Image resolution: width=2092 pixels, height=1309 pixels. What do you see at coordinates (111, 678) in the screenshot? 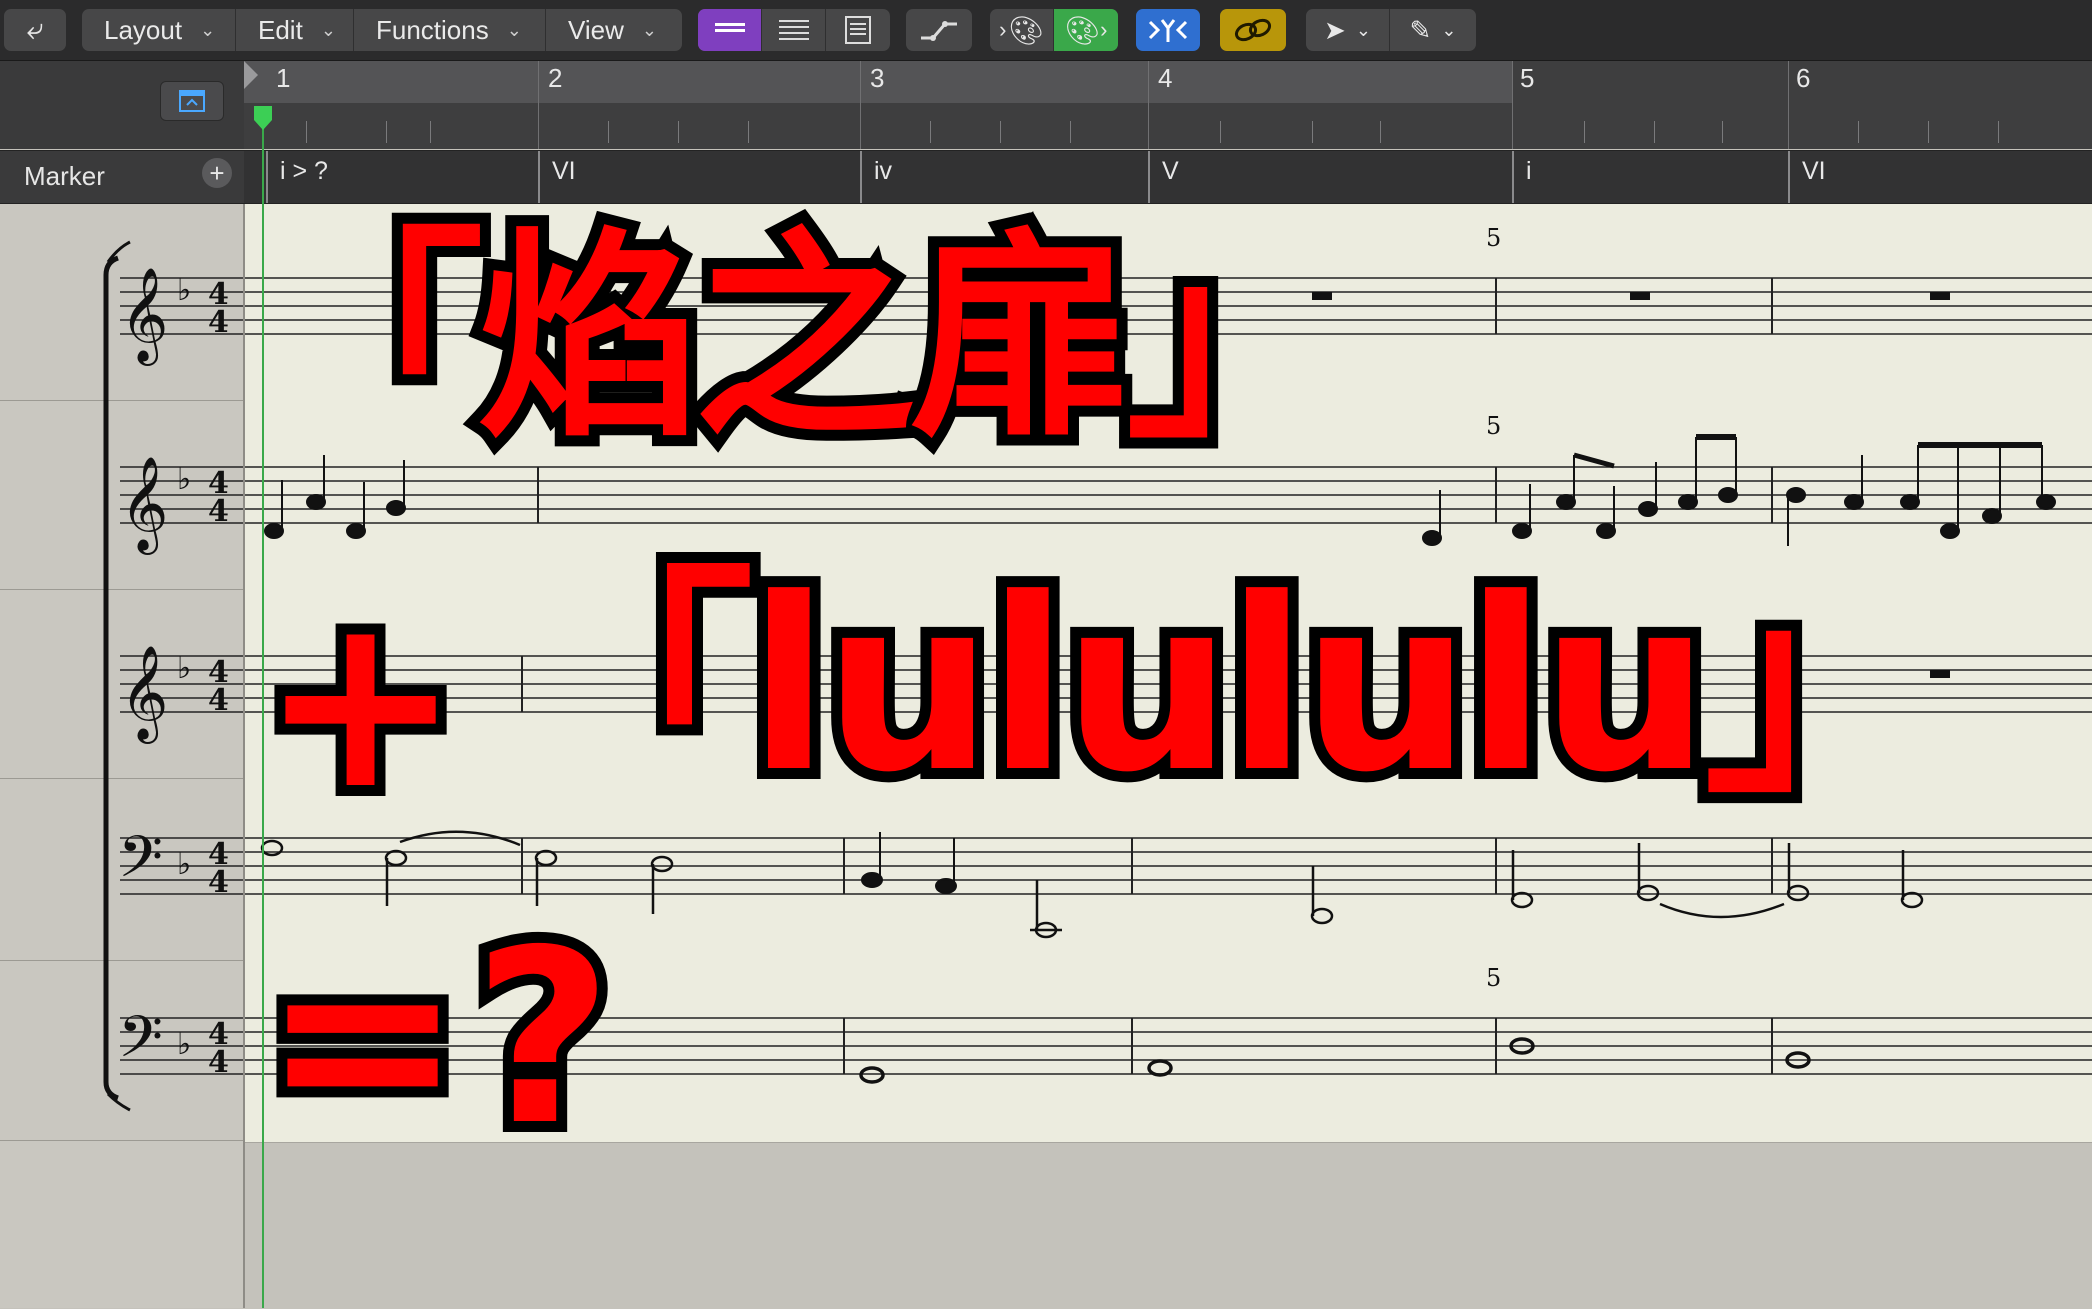
I see `system-bracket` at bounding box center [111, 678].